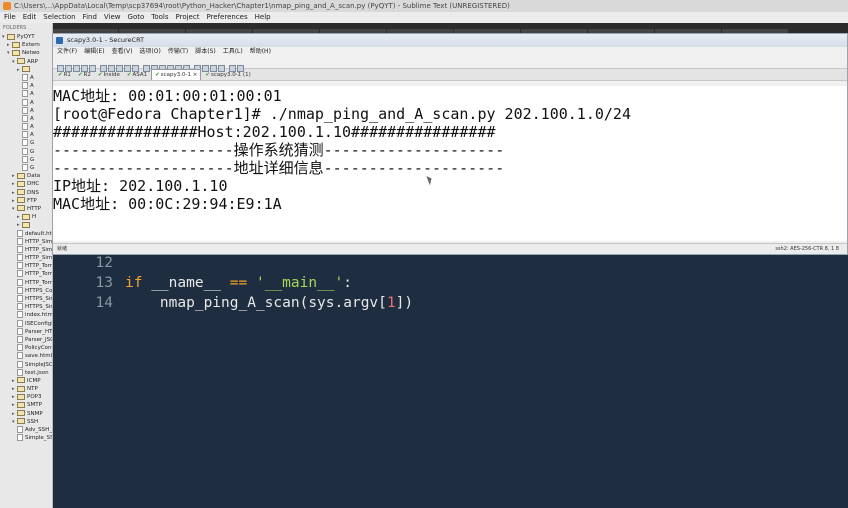 This screenshot has height=508, width=848. Describe the element at coordinates (26, 364) in the screenshot. I see `sidebar-file: SimpleJSON.p` at that location.